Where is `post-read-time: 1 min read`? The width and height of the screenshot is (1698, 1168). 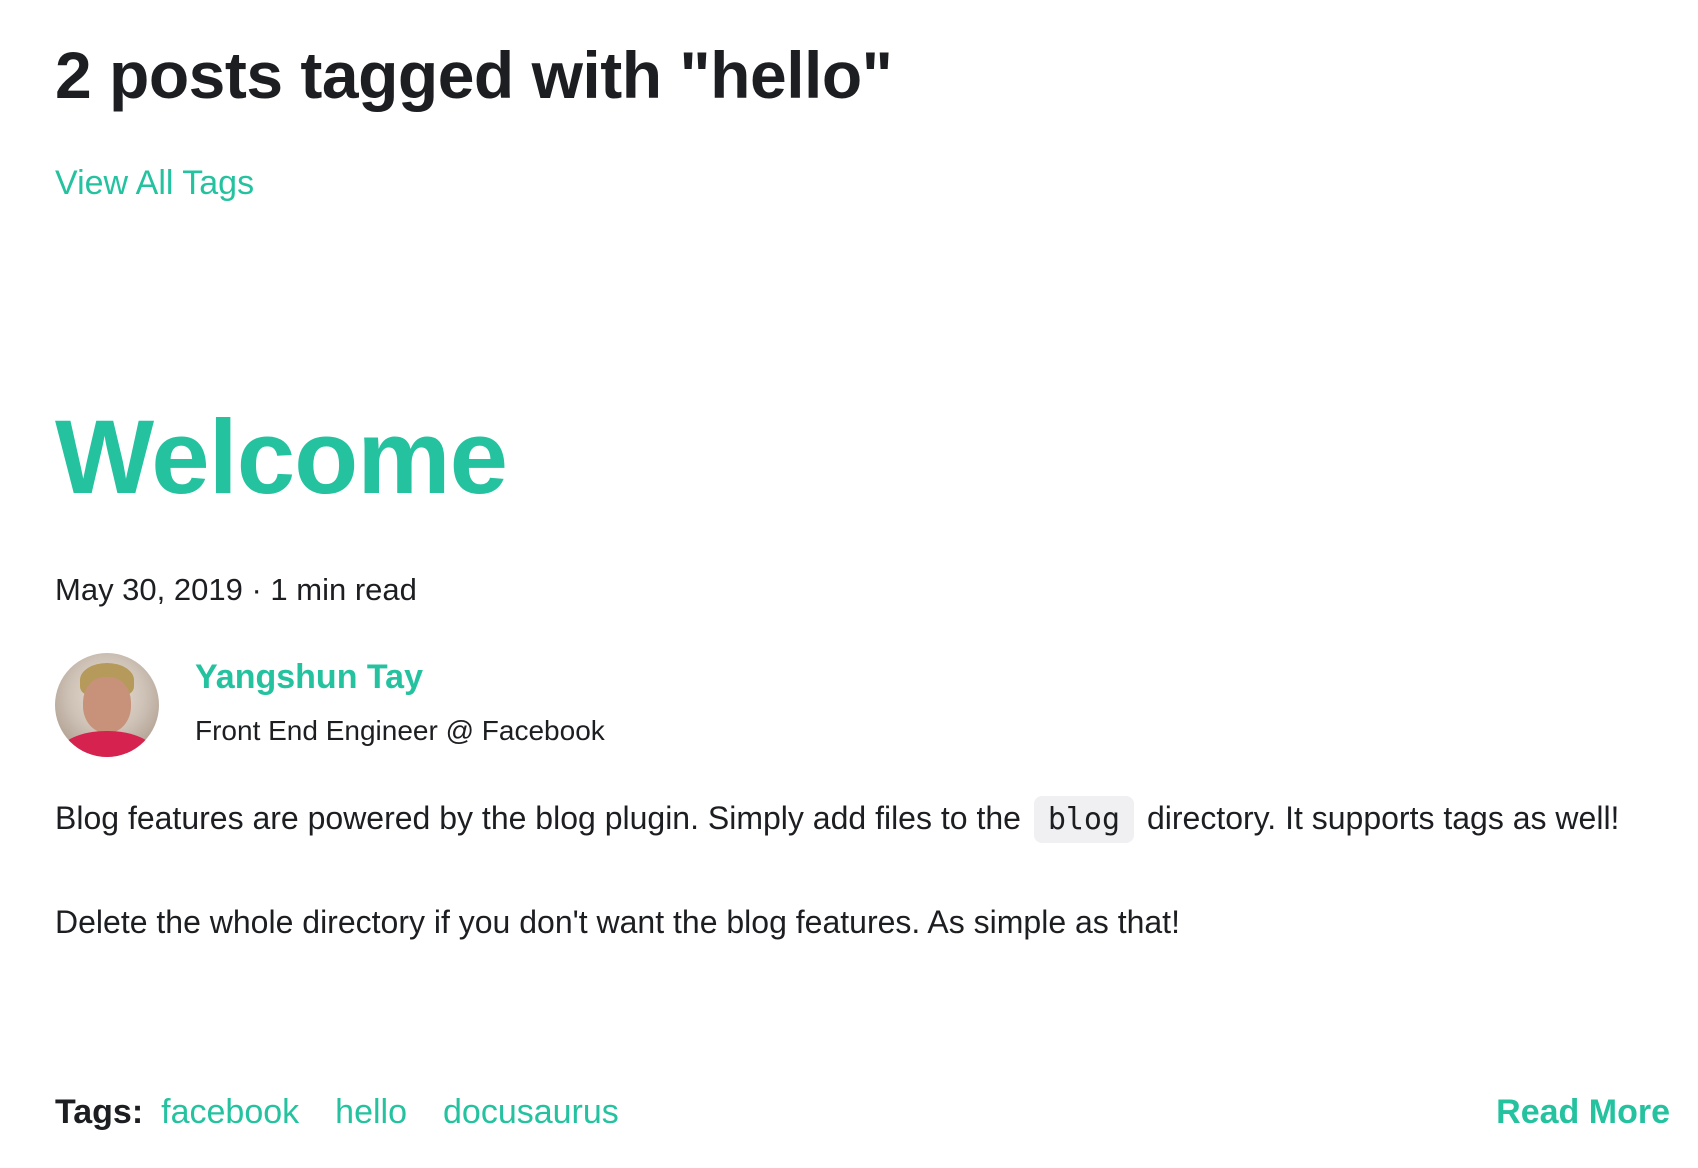
post-read-time: 1 min read is located at coordinates (343, 589).